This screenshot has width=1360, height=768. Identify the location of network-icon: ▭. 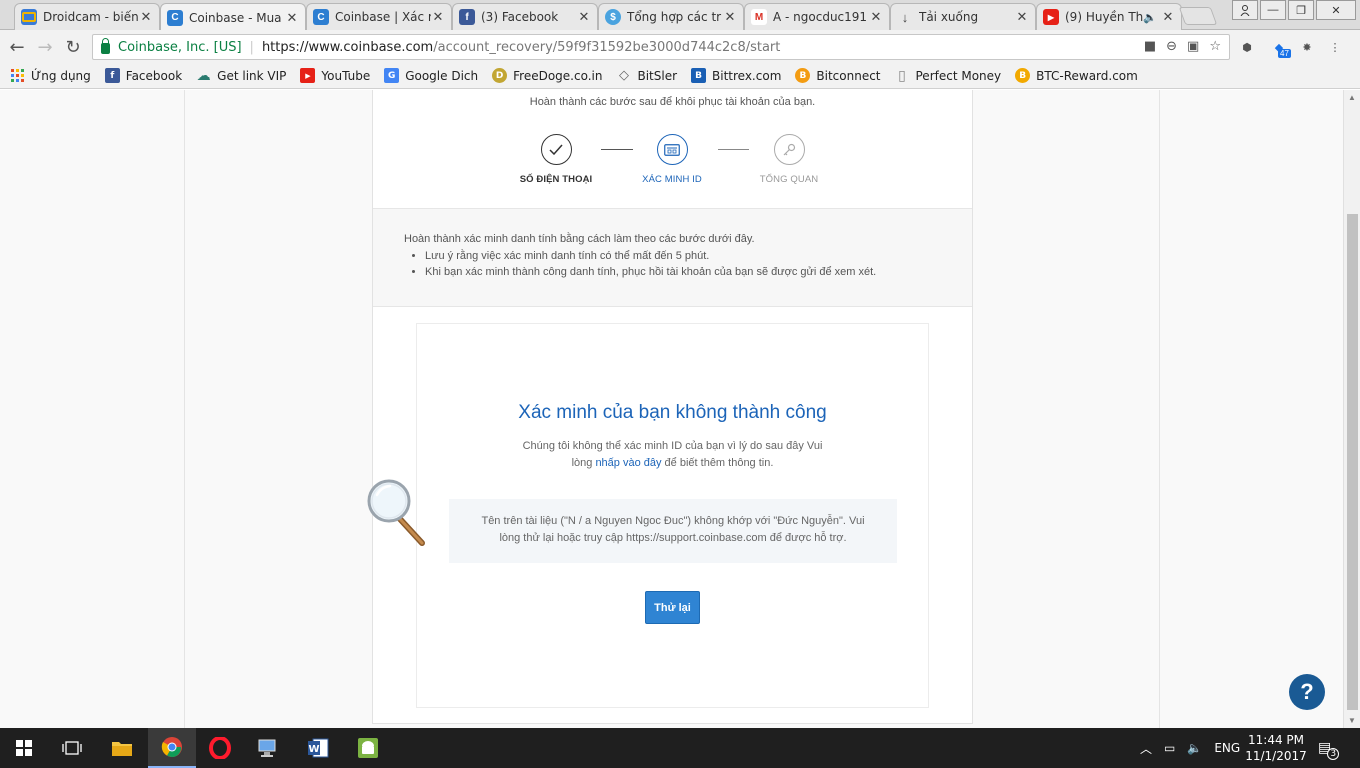
(1169, 748).